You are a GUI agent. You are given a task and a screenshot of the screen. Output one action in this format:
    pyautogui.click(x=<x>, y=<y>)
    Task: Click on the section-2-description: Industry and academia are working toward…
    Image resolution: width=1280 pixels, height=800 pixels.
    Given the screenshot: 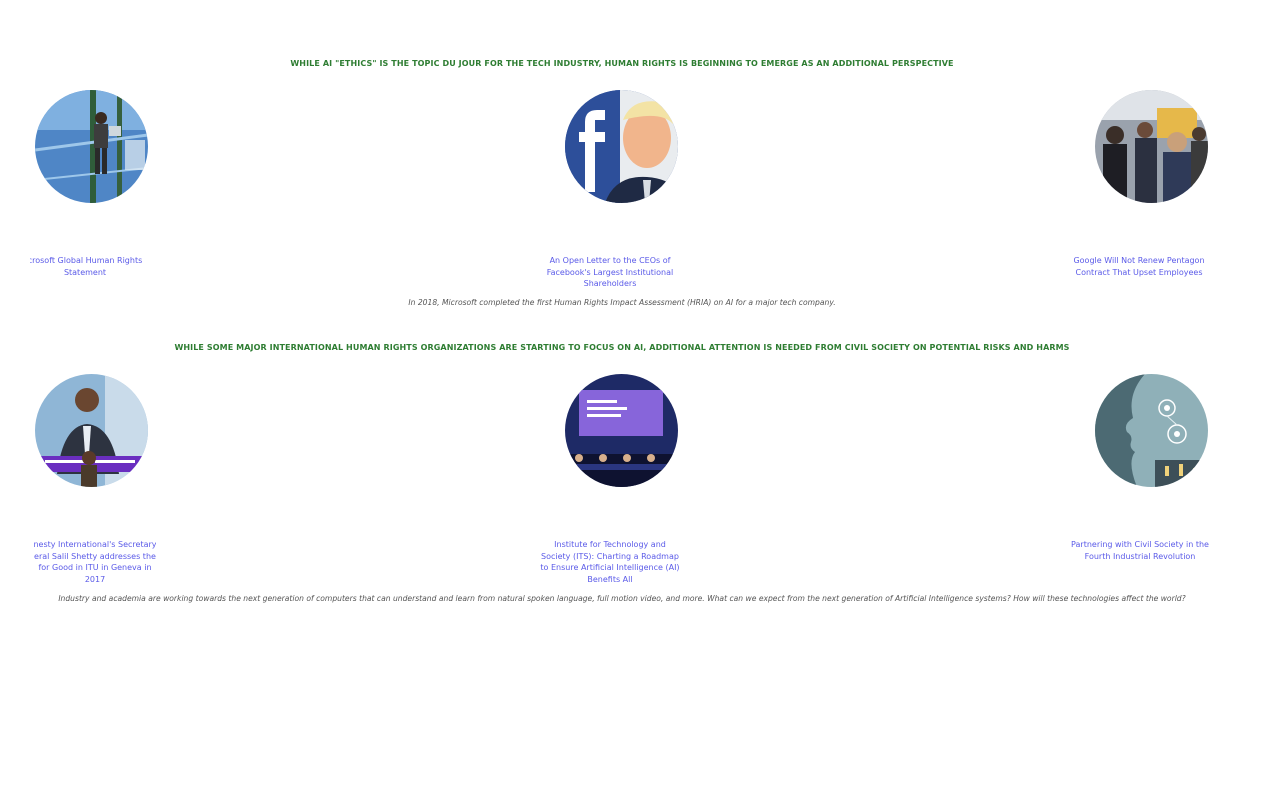 What is the action you would take?
    pyautogui.click(x=622, y=598)
    